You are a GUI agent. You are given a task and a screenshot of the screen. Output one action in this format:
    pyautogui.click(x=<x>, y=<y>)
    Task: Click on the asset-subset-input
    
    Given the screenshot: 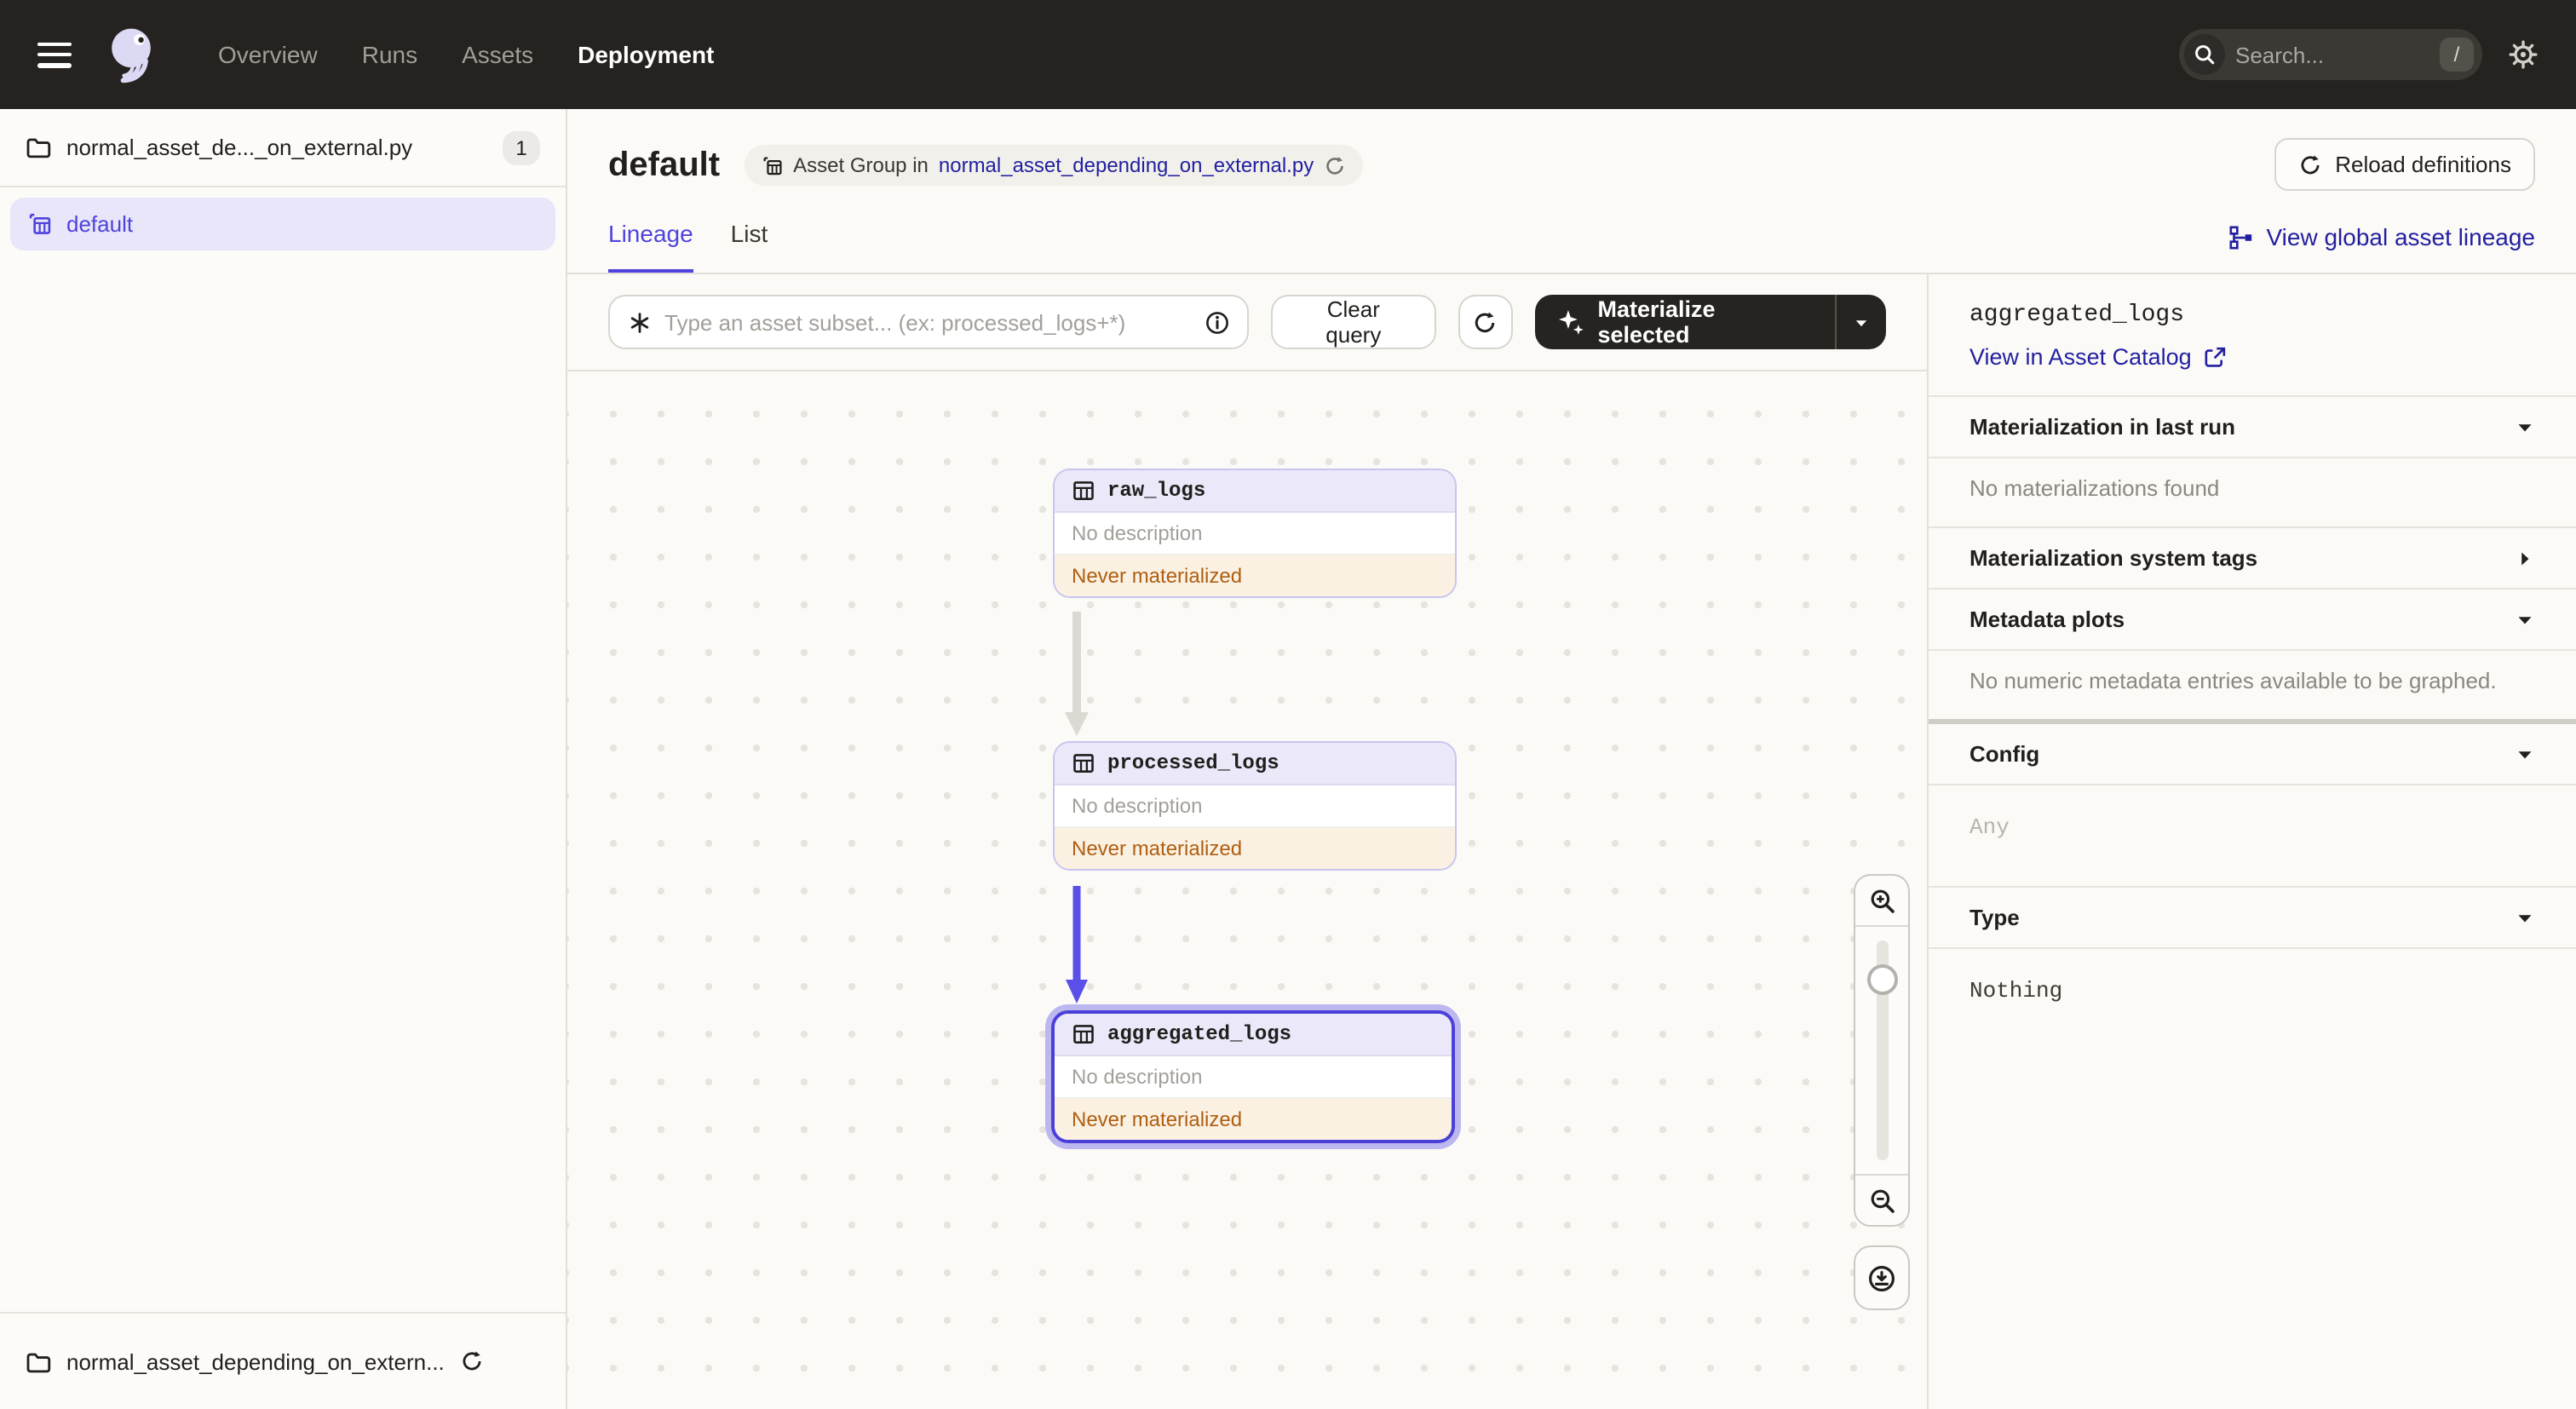 What is the action you would take?
    pyautogui.click(x=928, y=322)
    